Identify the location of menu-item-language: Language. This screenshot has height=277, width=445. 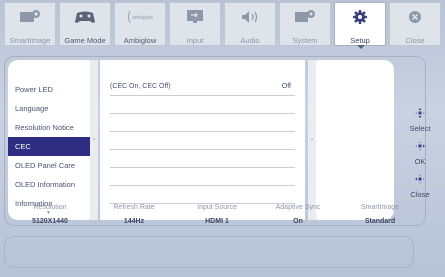
(49, 108).